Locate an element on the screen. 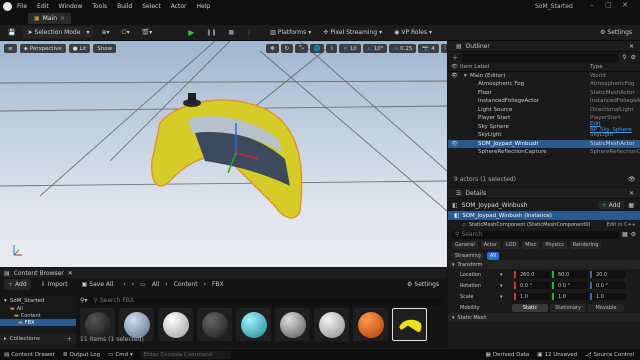 The width and height of the screenshot is (640, 360). outliner-search-input is located at coordinates (540, 57).